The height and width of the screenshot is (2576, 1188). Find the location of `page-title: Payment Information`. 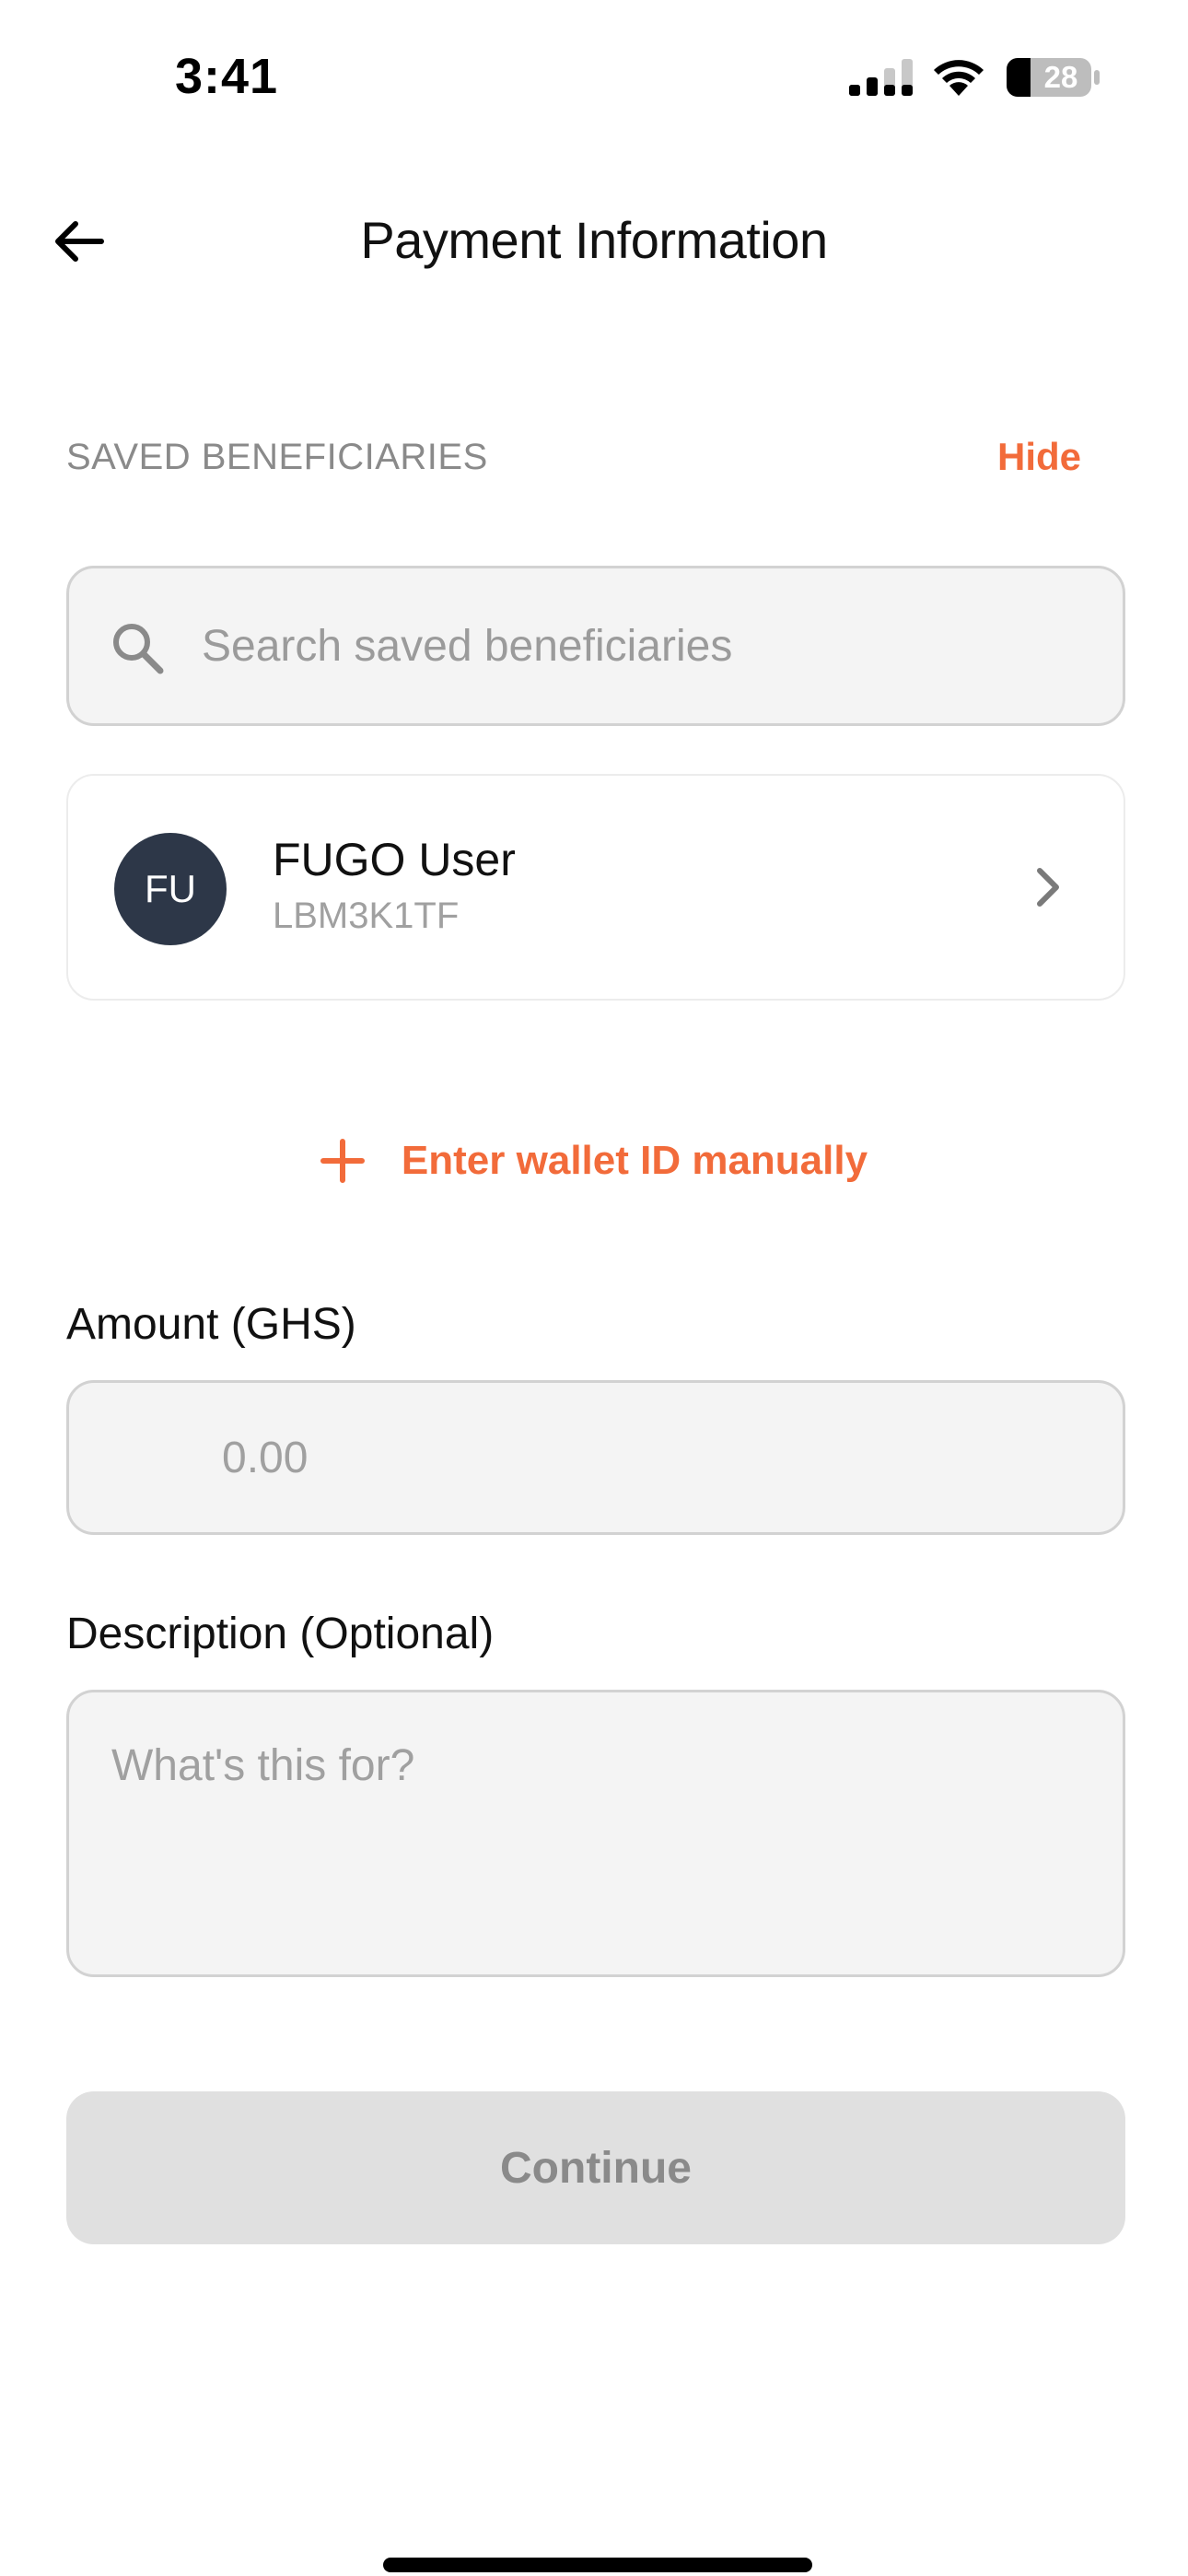

page-title: Payment Information is located at coordinates (594, 240).